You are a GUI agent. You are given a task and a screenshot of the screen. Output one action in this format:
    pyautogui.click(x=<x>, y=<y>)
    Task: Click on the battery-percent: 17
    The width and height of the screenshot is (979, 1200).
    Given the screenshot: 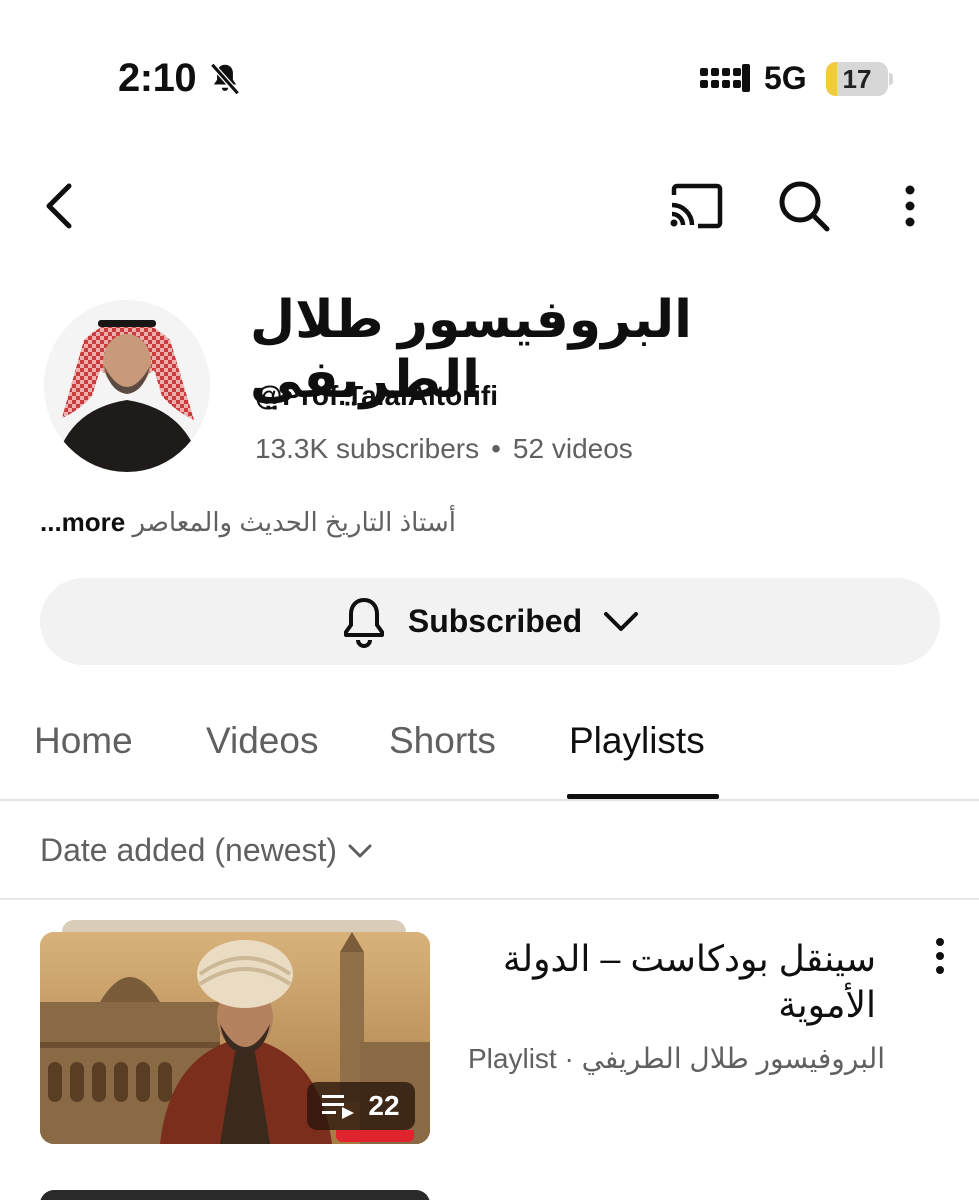 What is the action you would take?
    pyautogui.click(x=857, y=79)
    